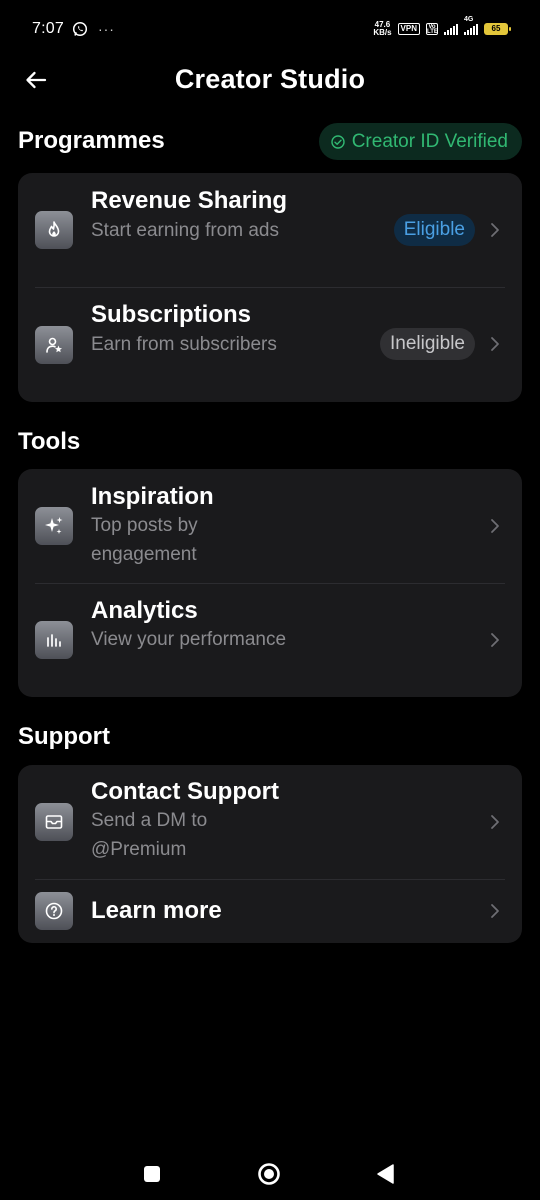 This screenshot has height=1200, width=540. I want to click on section-title-tools: Tools, so click(49, 441).